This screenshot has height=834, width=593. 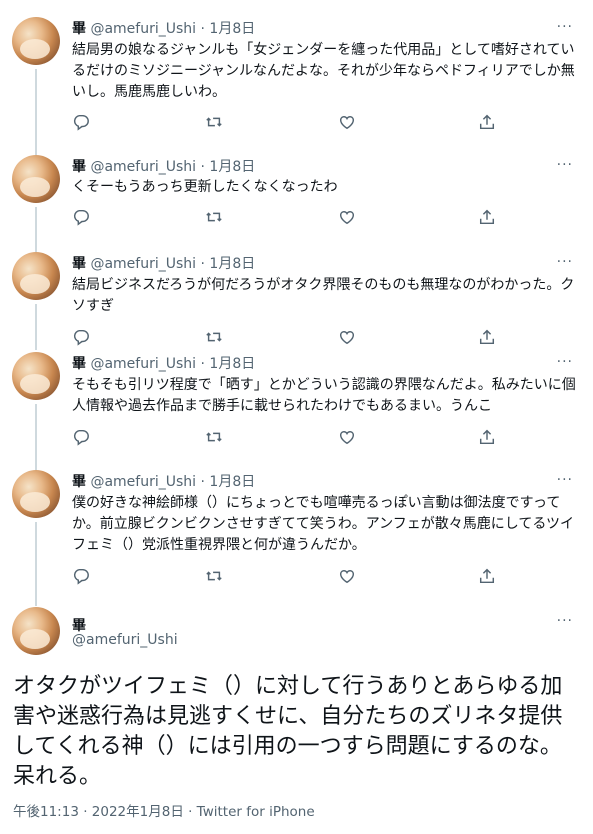 What do you see at coordinates (323, 295) in the screenshot?
I see `tweet-text: 結局ビジネスだろうが何だろうがオタク界隈そのものも無理なのがわかった。クソすぎ` at bounding box center [323, 295].